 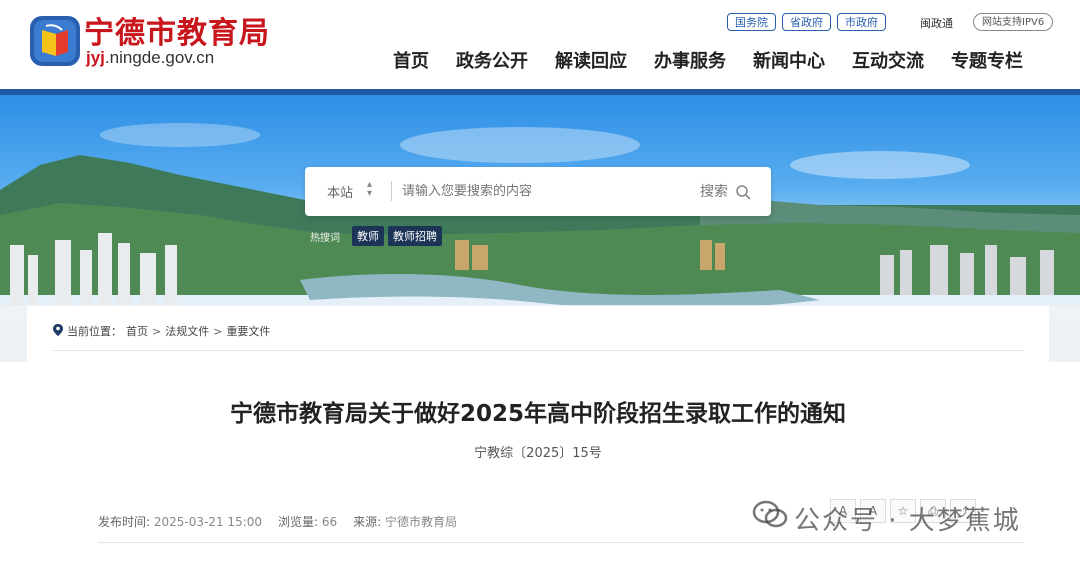 I want to click on publish-label: 发布时间:, so click(x=124, y=522).